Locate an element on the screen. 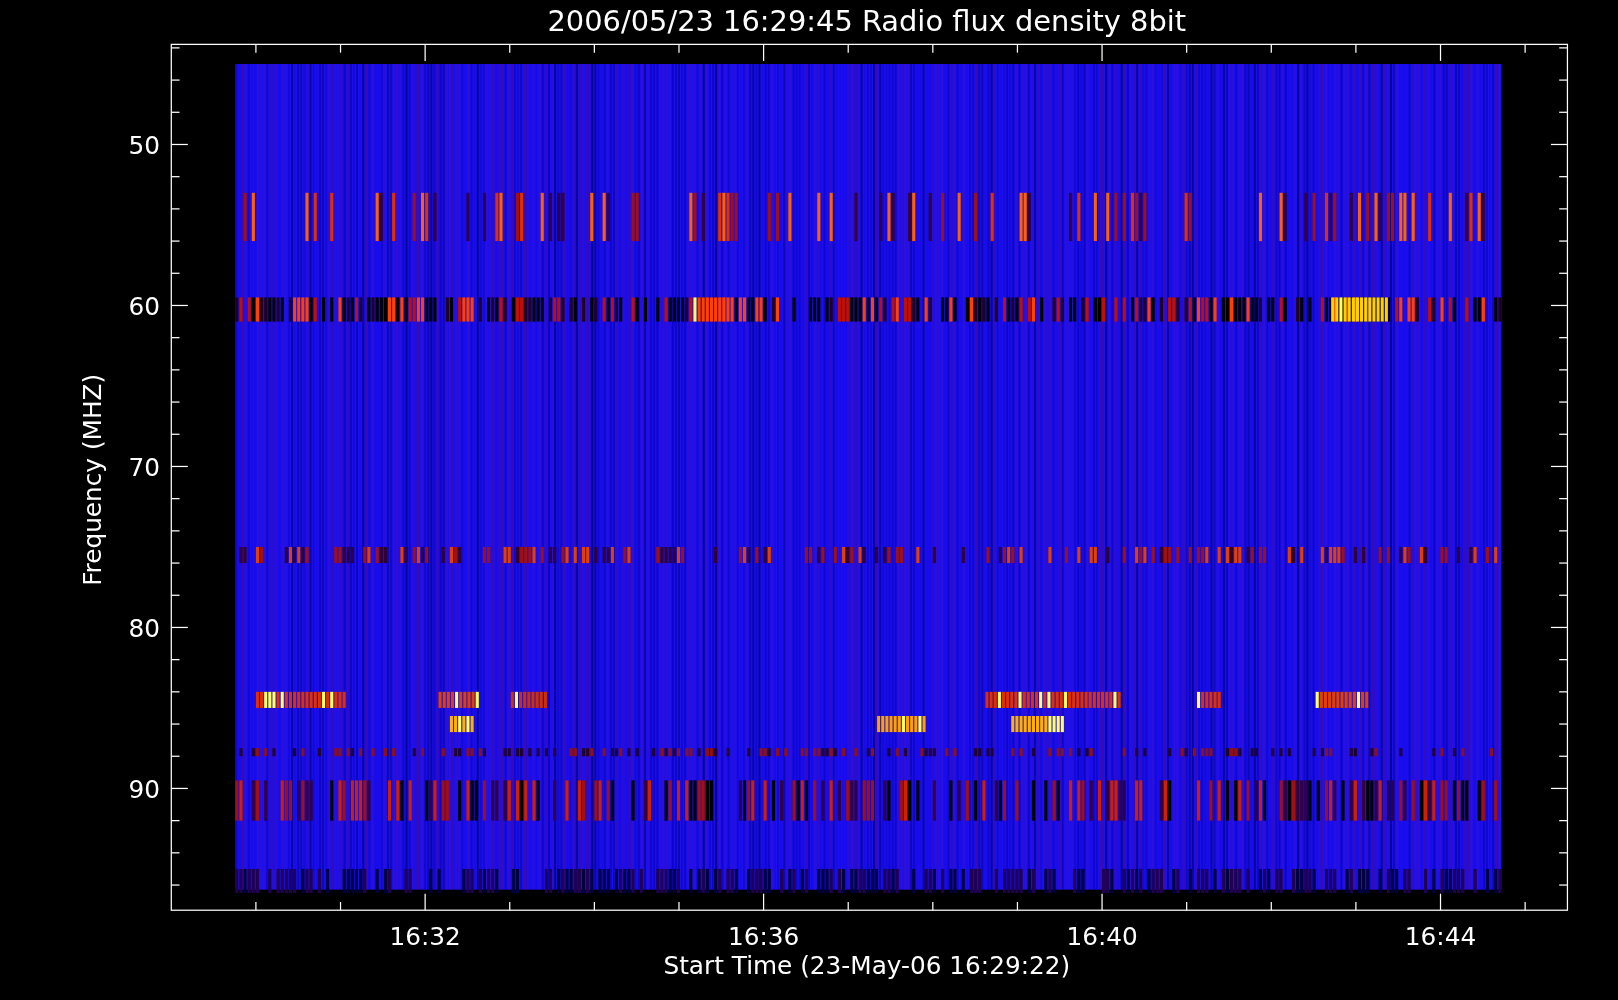 This screenshot has width=1618, height=1000. y-tick-label: 60 is located at coordinates (144, 306).